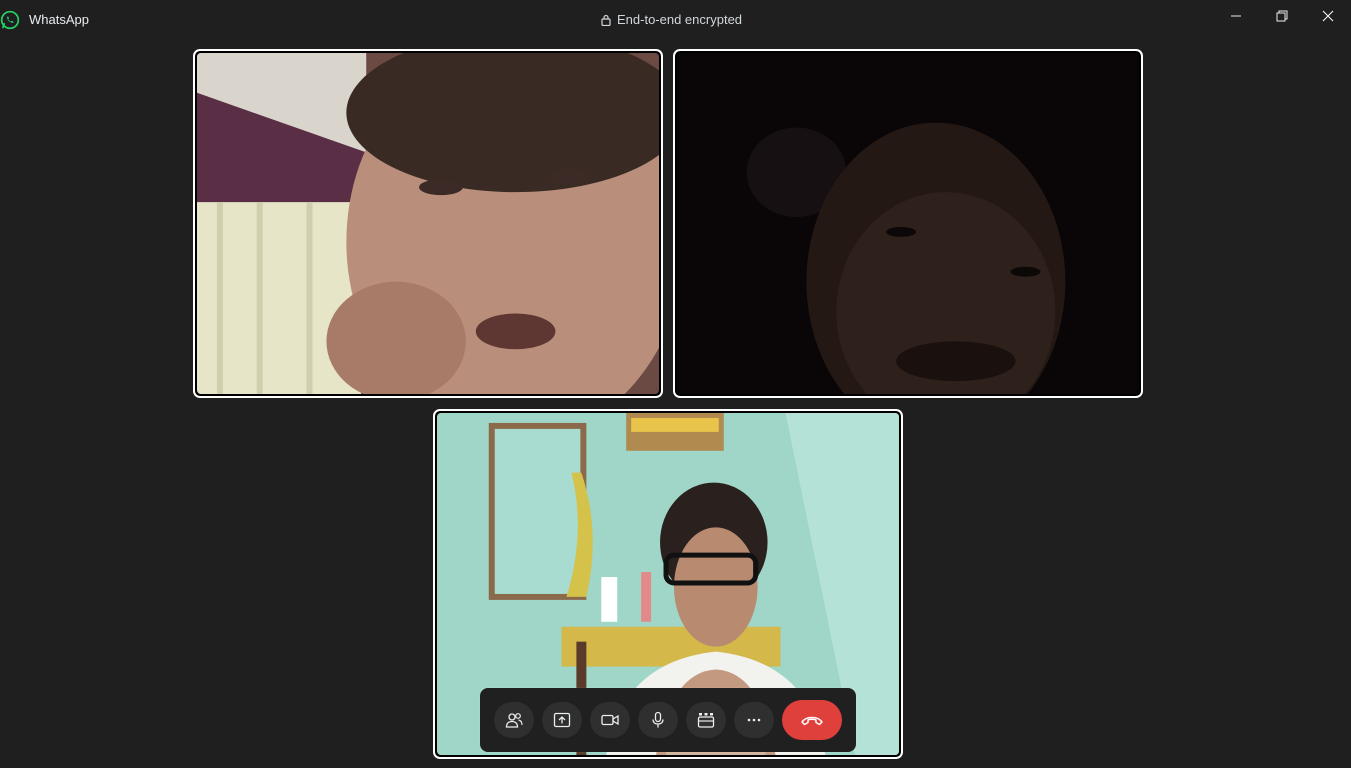  I want to click on participants-button, so click(514, 720).